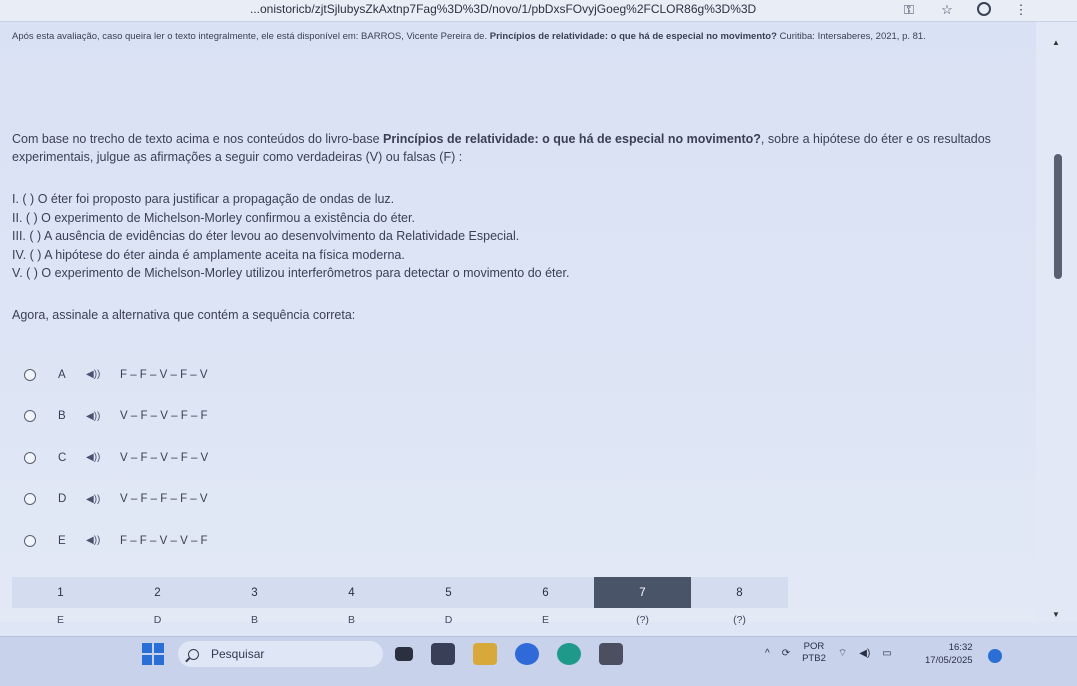 Image resolution: width=1077 pixels, height=686 pixels. I want to click on option-text: F – F – V – F – V, so click(164, 374).